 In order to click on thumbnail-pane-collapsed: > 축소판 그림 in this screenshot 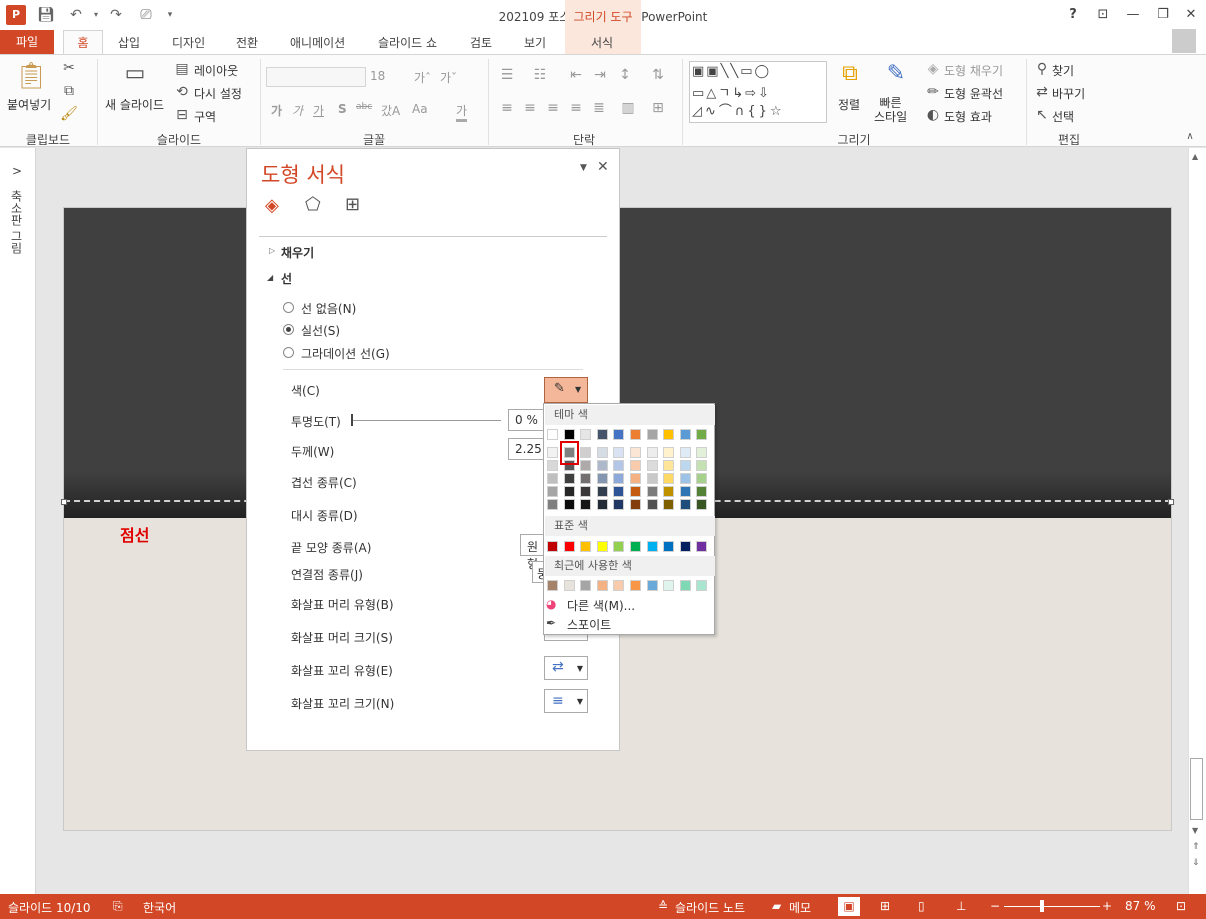, I will do `click(18, 521)`.